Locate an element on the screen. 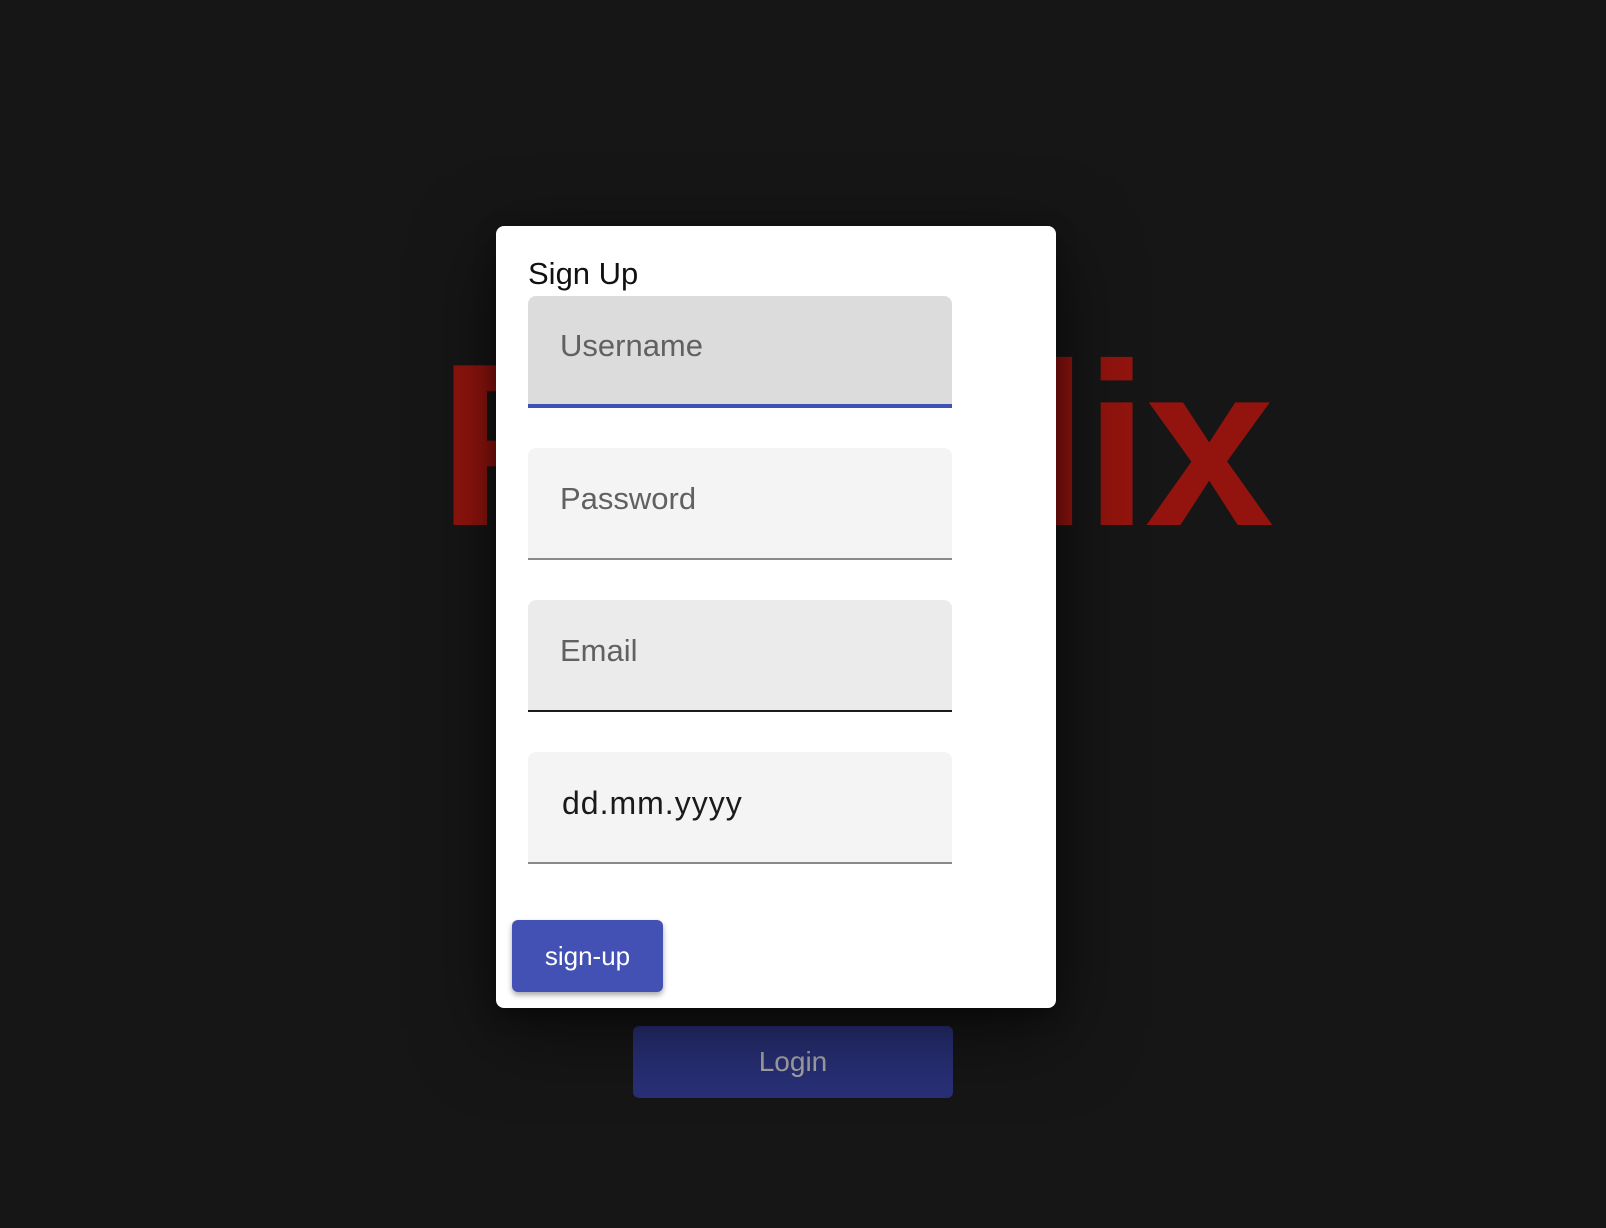 The height and width of the screenshot is (1228, 1606). password-input is located at coordinates (740, 503).